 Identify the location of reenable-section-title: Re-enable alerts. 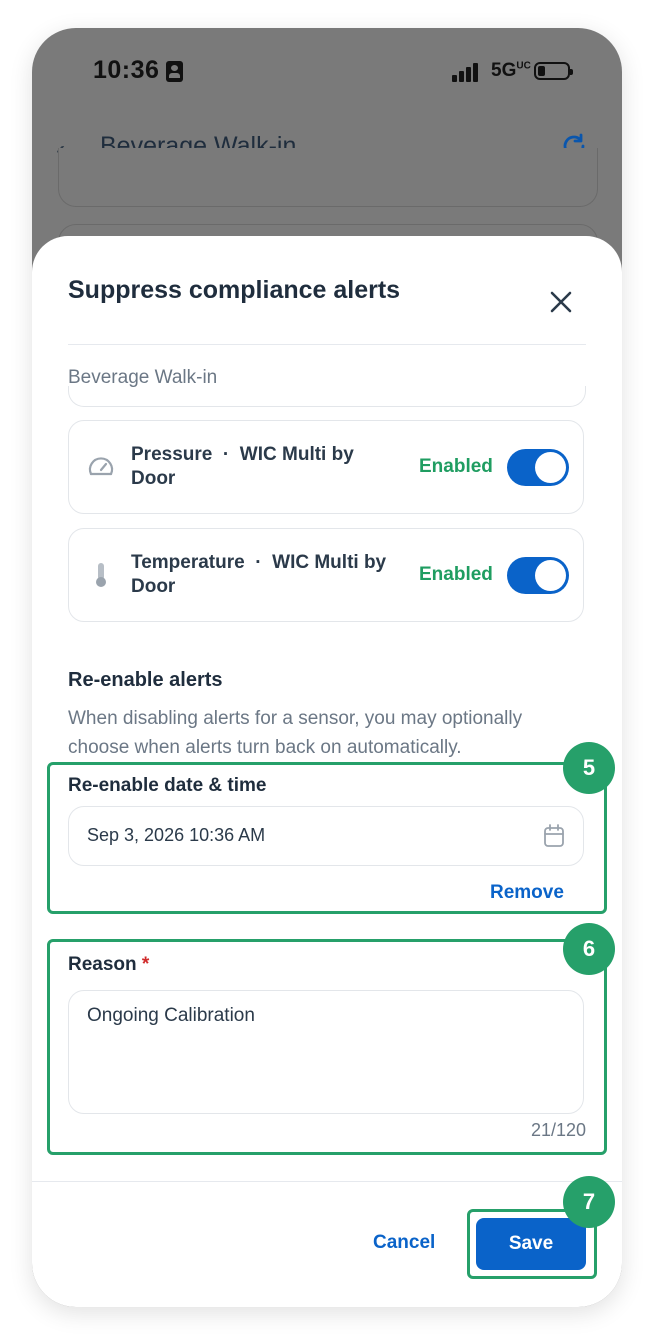
(145, 680).